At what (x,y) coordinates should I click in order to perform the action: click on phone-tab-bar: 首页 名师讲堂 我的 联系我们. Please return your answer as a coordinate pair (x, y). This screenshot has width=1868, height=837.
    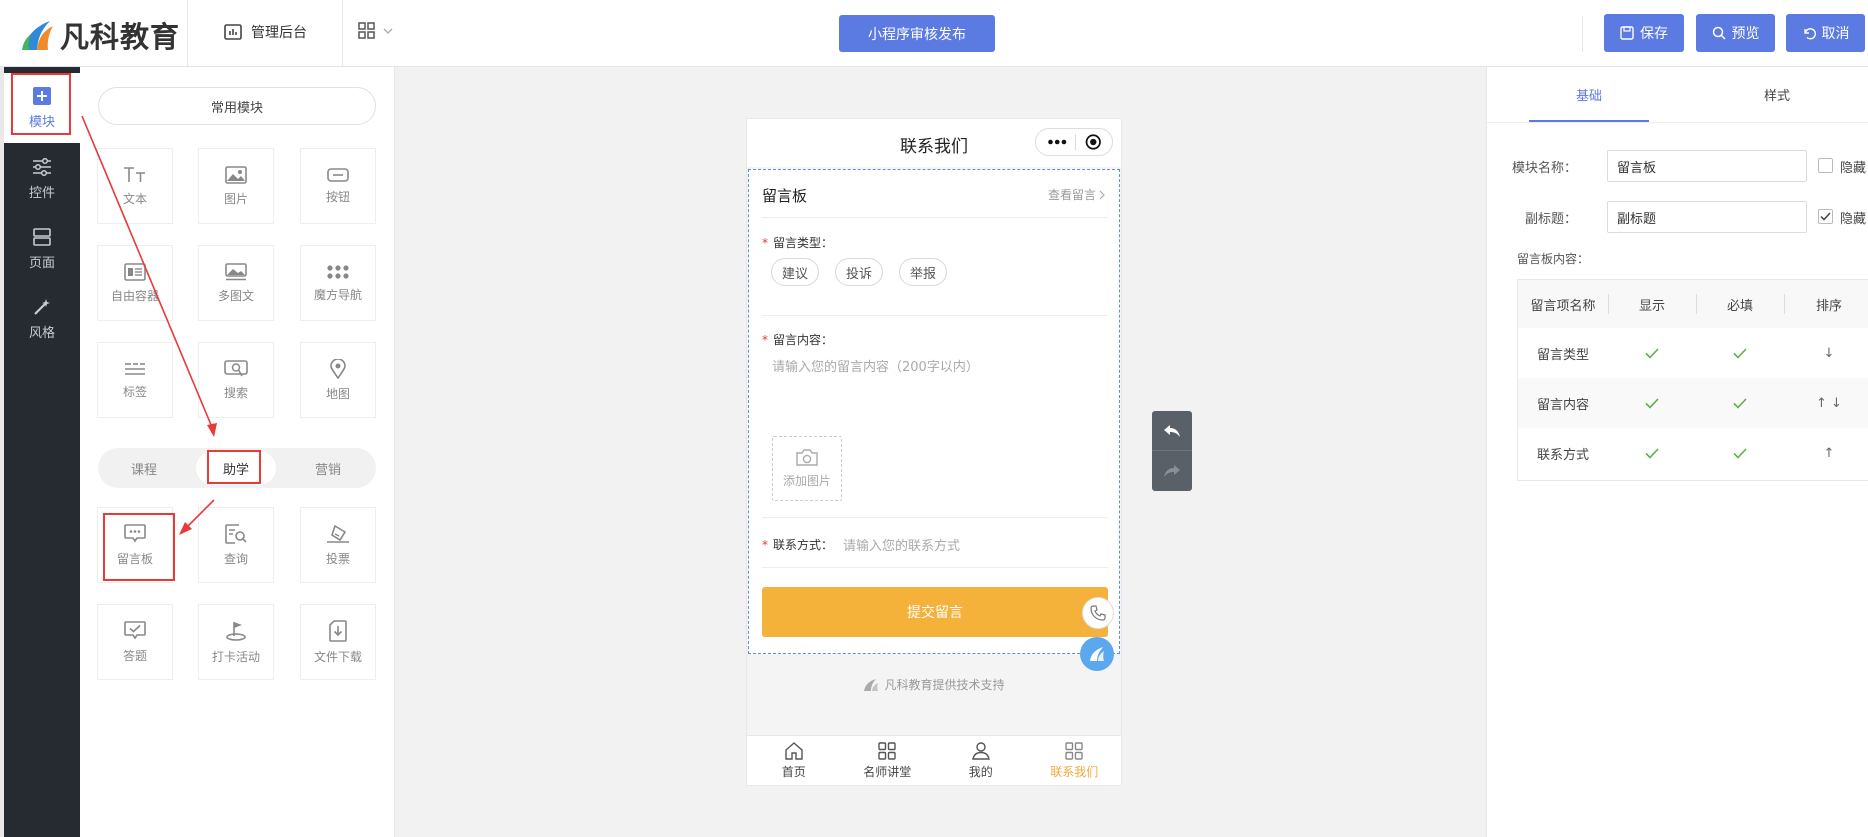
    Looking at the image, I should click on (934, 760).